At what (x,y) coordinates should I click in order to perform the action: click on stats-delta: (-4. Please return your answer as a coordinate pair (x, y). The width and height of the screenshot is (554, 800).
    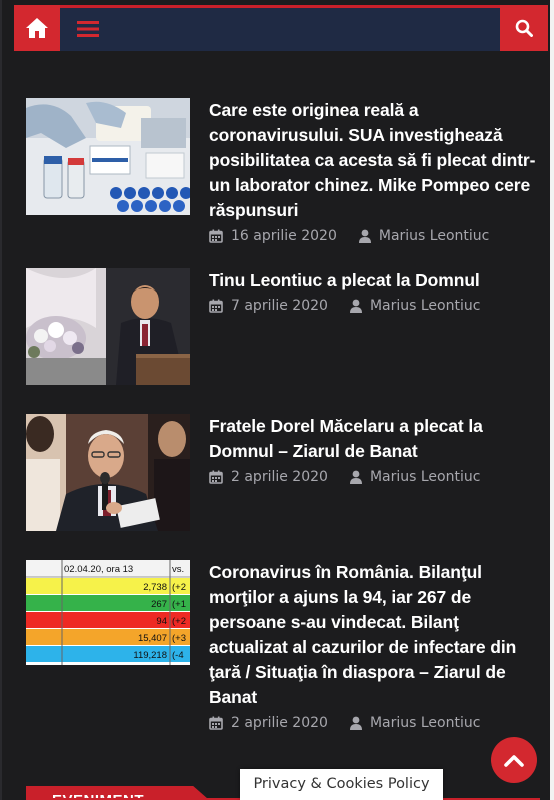
    Looking at the image, I should click on (178, 655).